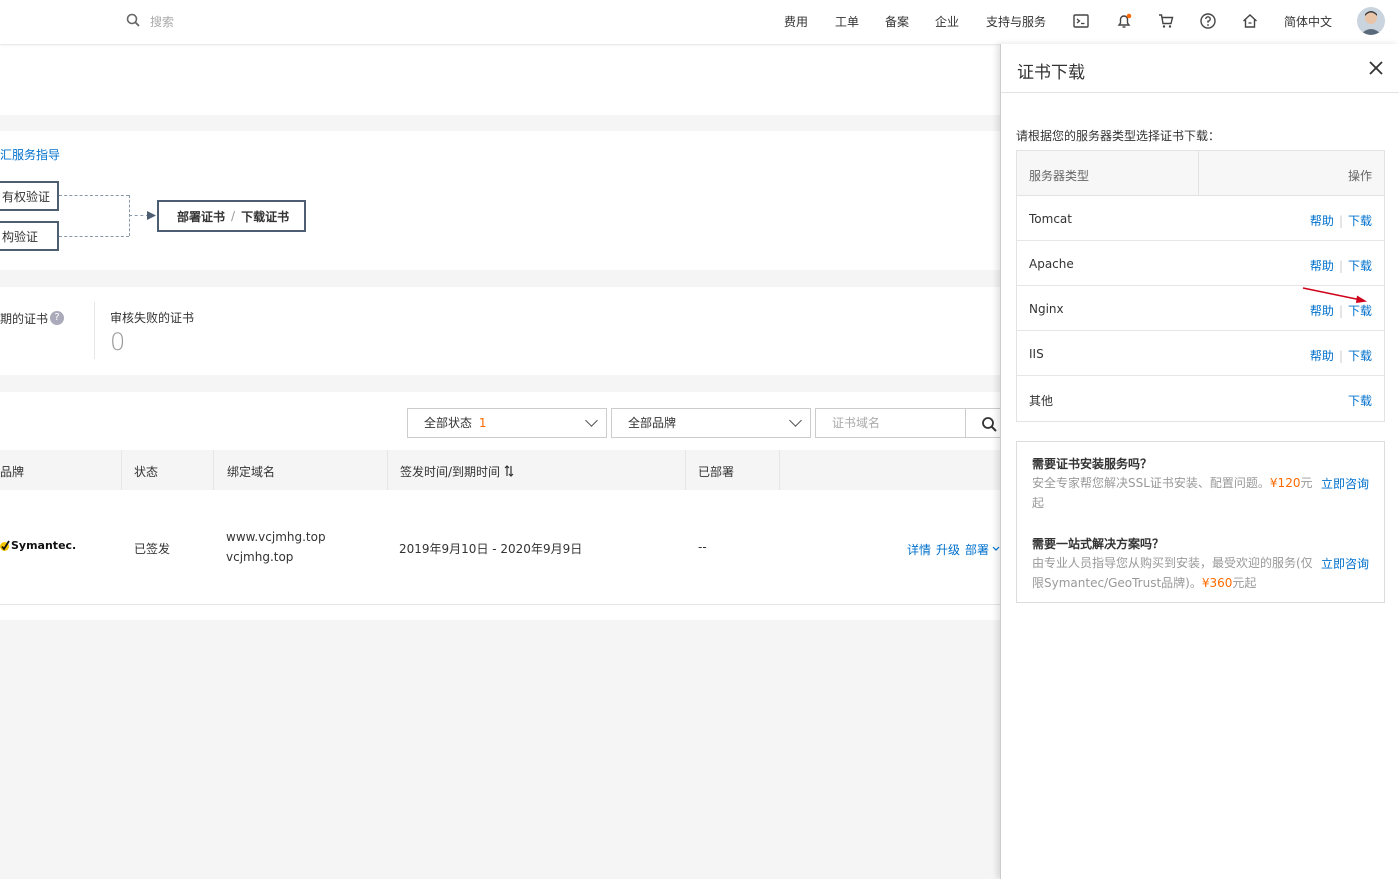 The width and height of the screenshot is (1399, 879). What do you see at coordinates (94, 330) in the screenshot?
I see `stats-divider` at bounding box center [94, 330].